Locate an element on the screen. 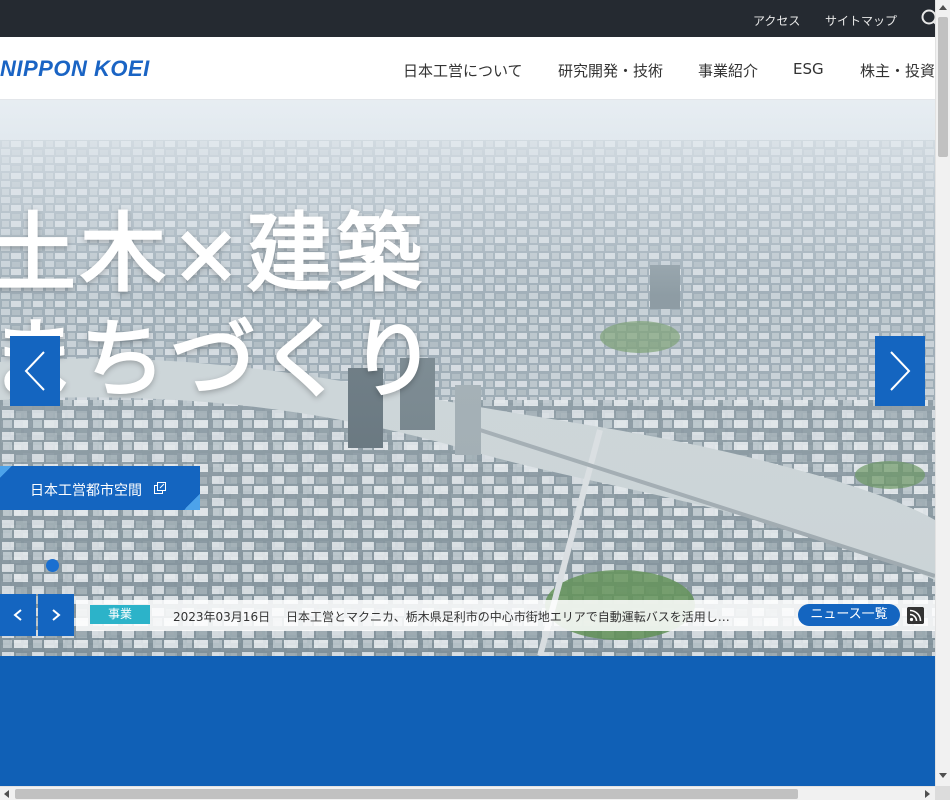 The width and height of the screenshot is (950, 800). hero-headline-line-2: まちづくり is located at coordinates (220, 359).